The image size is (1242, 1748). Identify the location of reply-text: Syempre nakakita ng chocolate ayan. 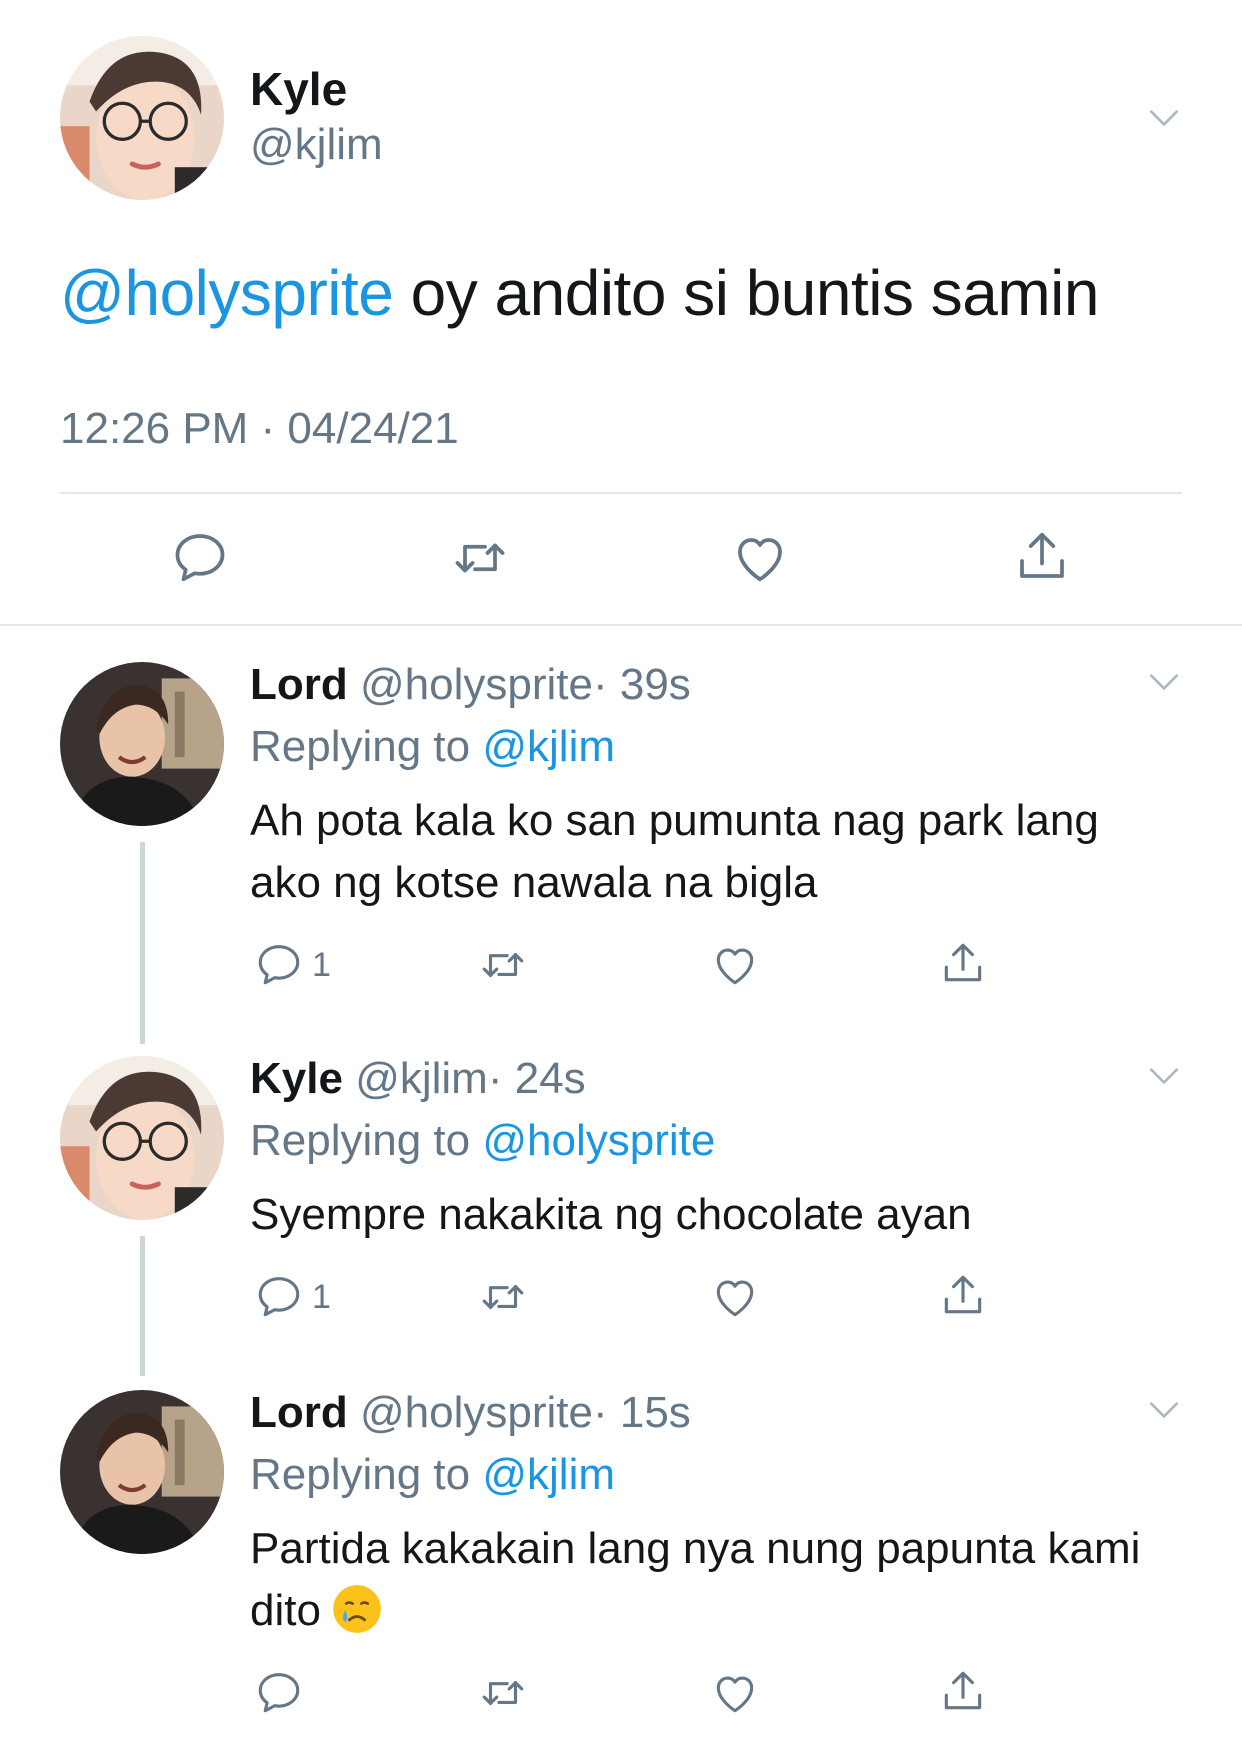
(611, 1214).